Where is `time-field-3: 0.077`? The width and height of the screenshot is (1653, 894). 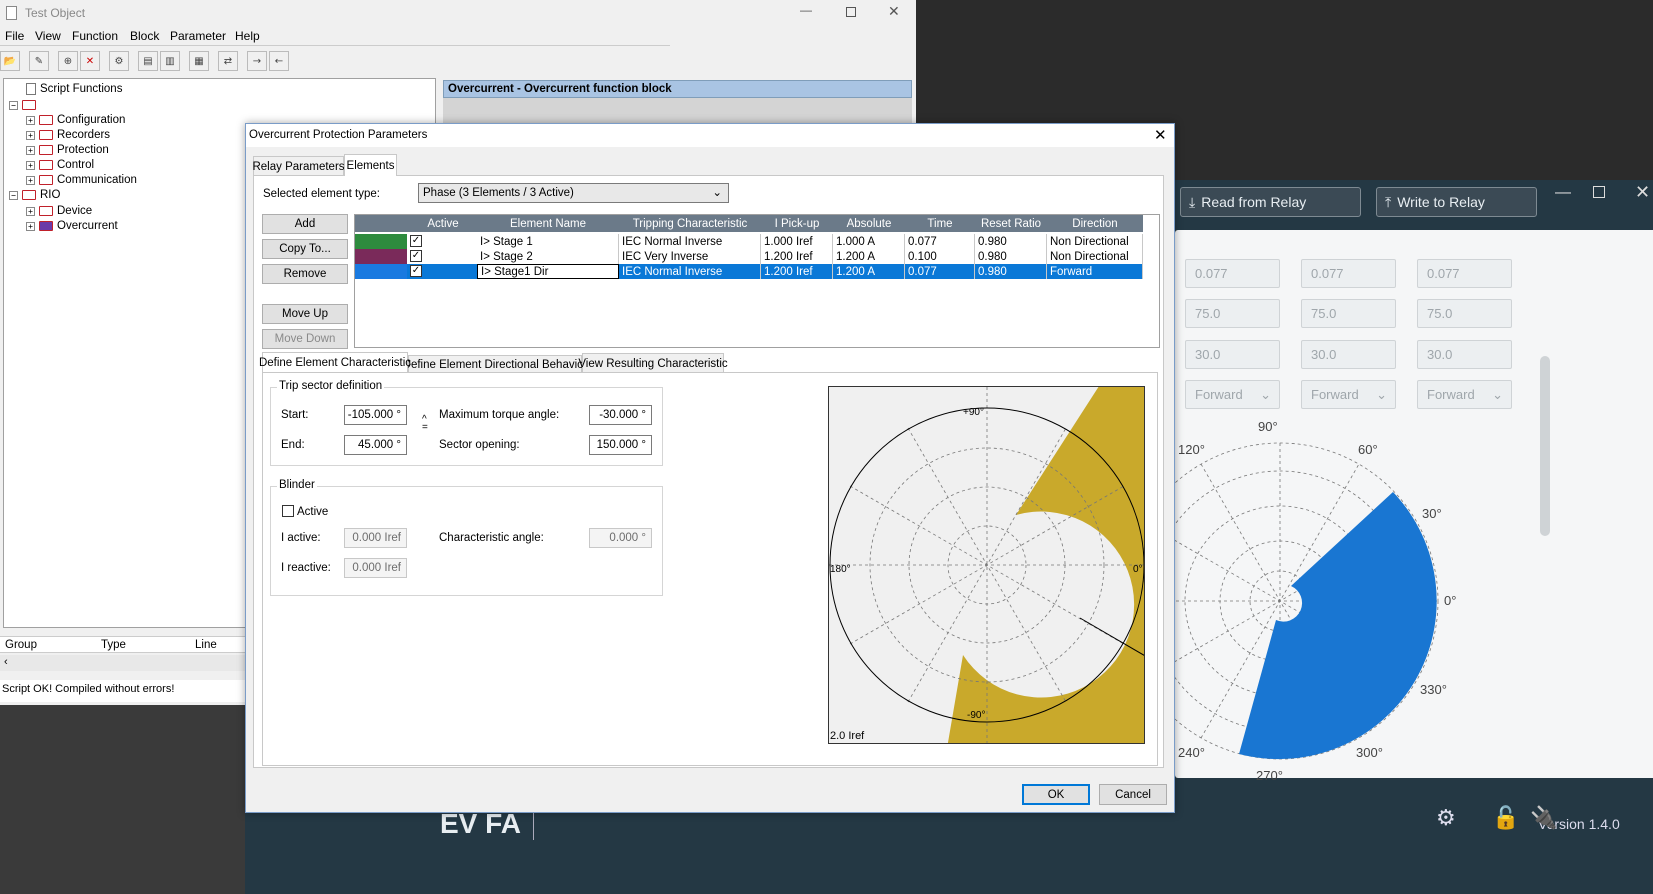 time-field-3: 0.077 is located at coordinates (1464, 273).